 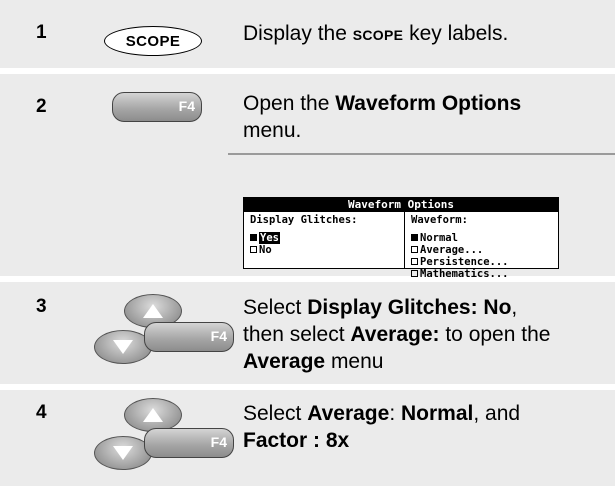 What do you see at coordinates (304, 220) in the screenshot?
I see `column-header: Display Glitches:` at bounding box center [304, 220].